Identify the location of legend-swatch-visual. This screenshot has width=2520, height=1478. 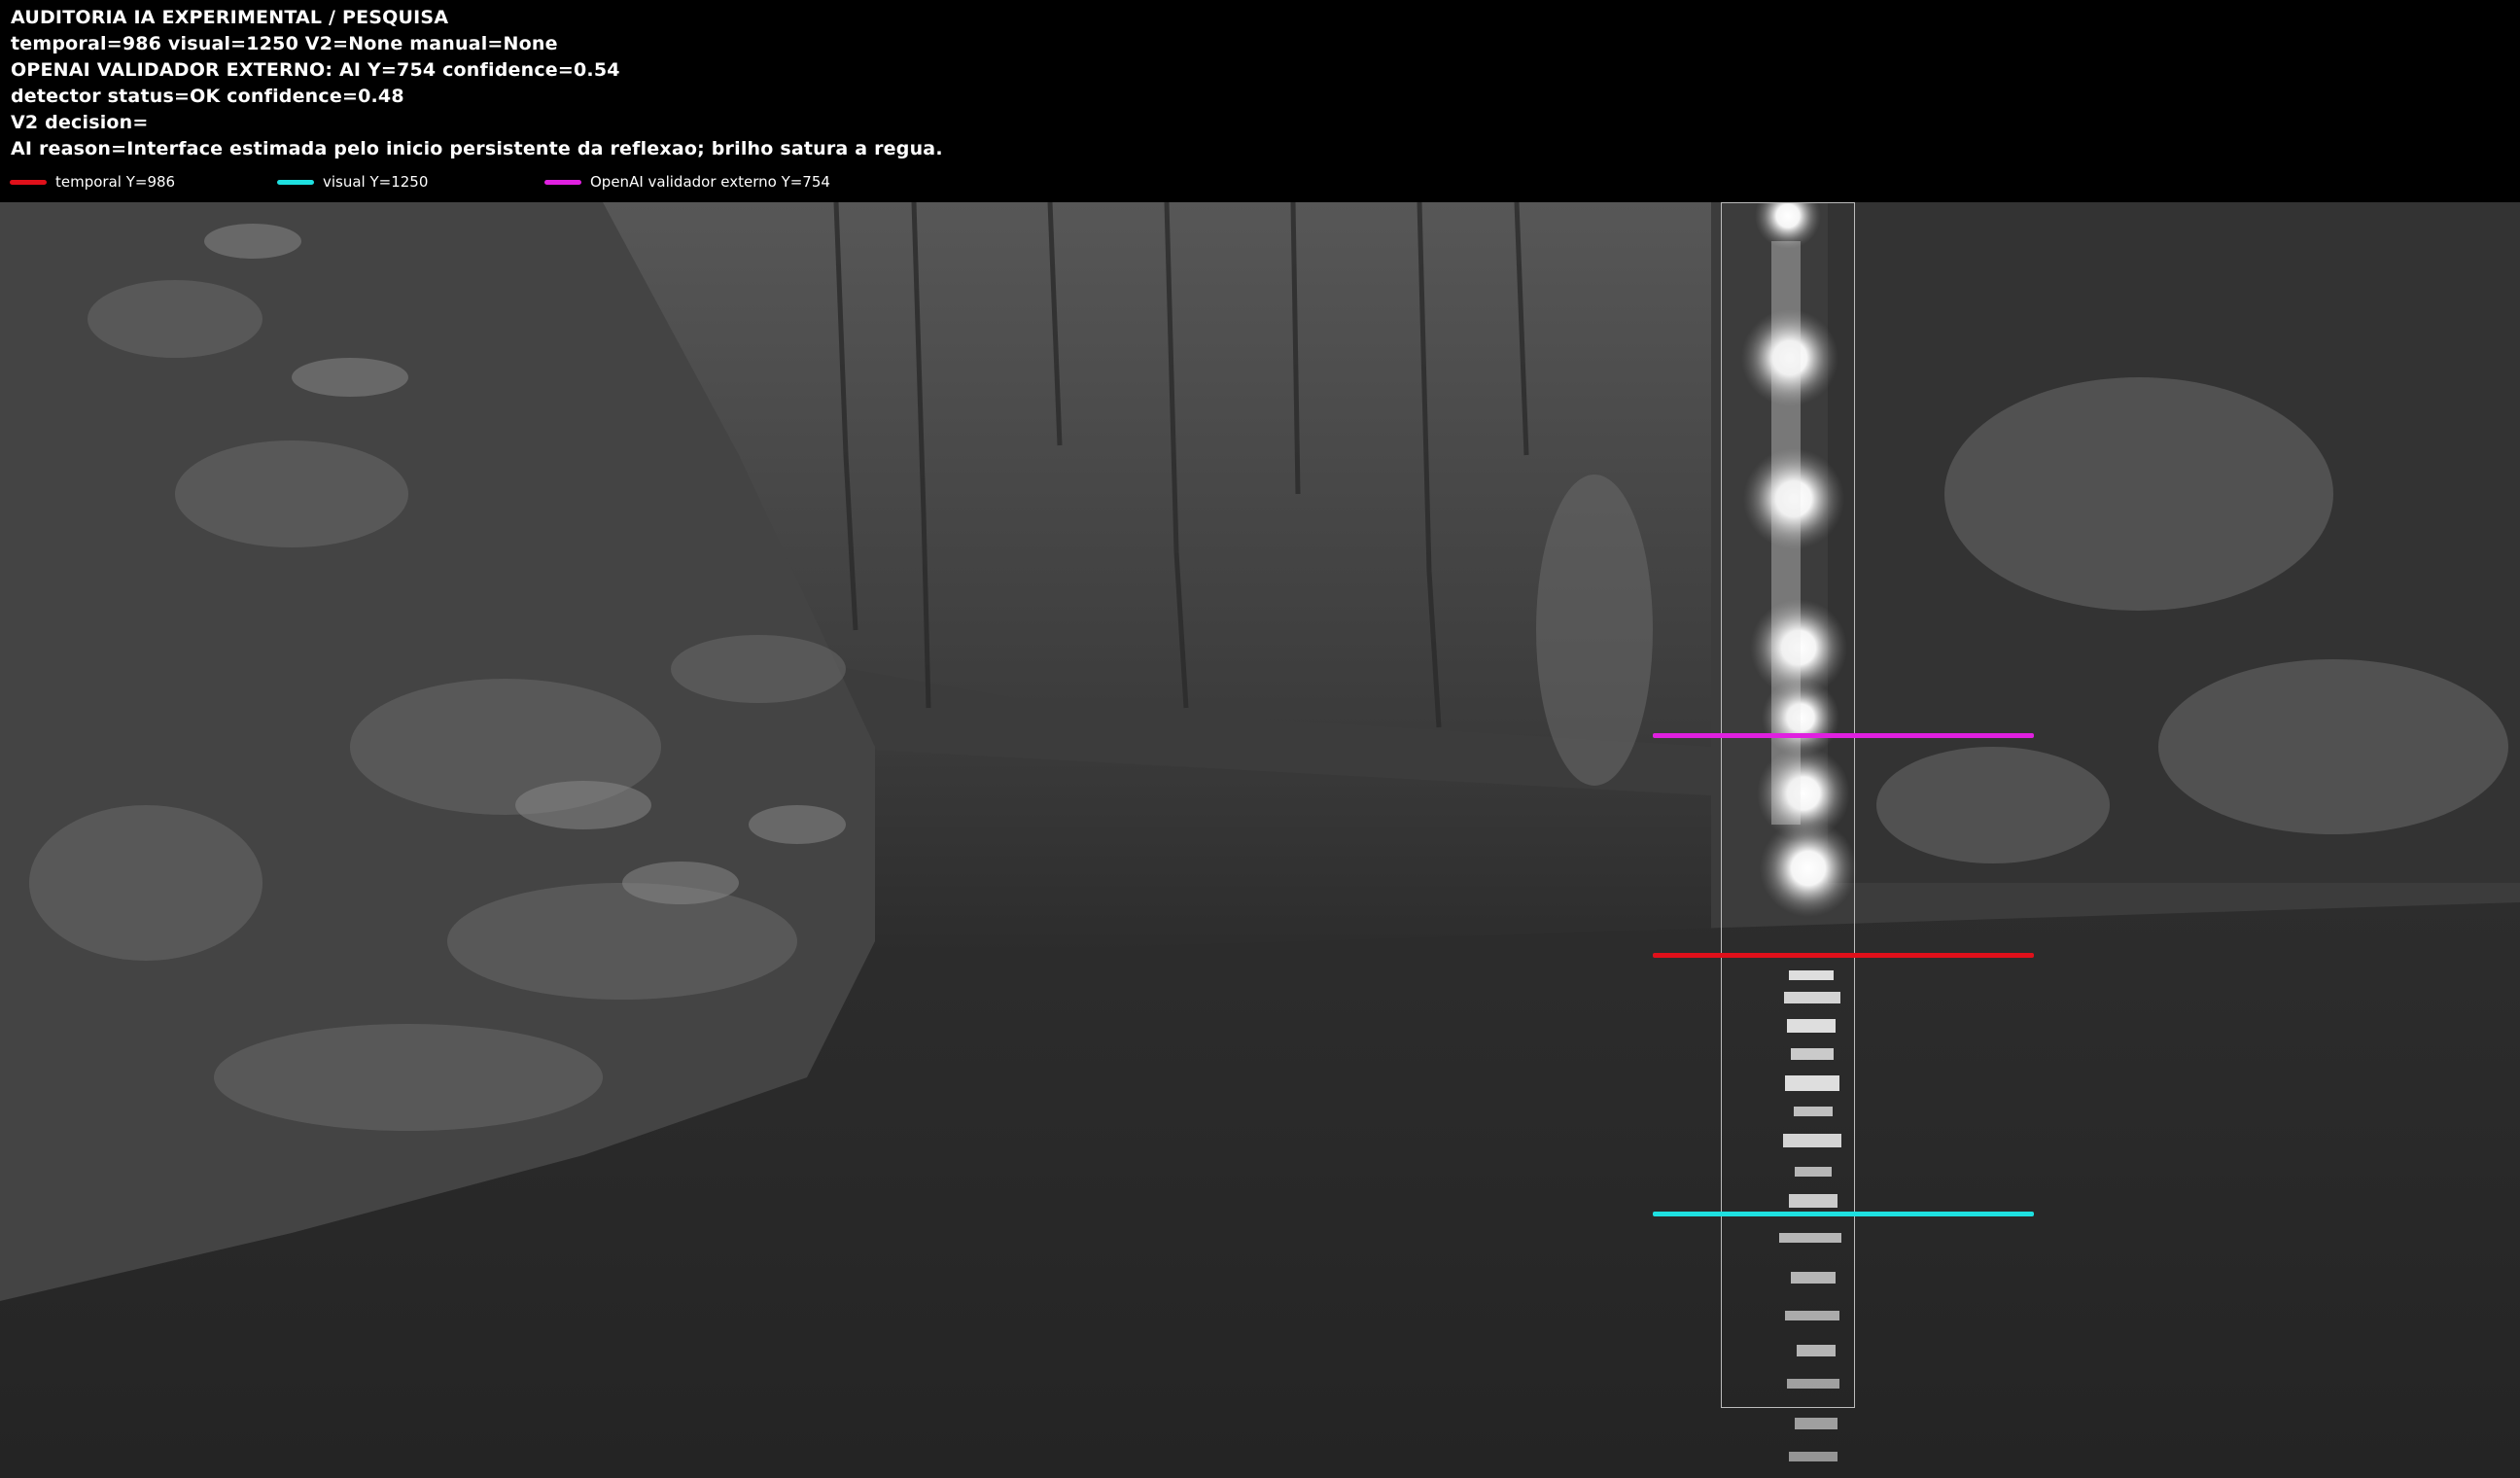
(295, 182).